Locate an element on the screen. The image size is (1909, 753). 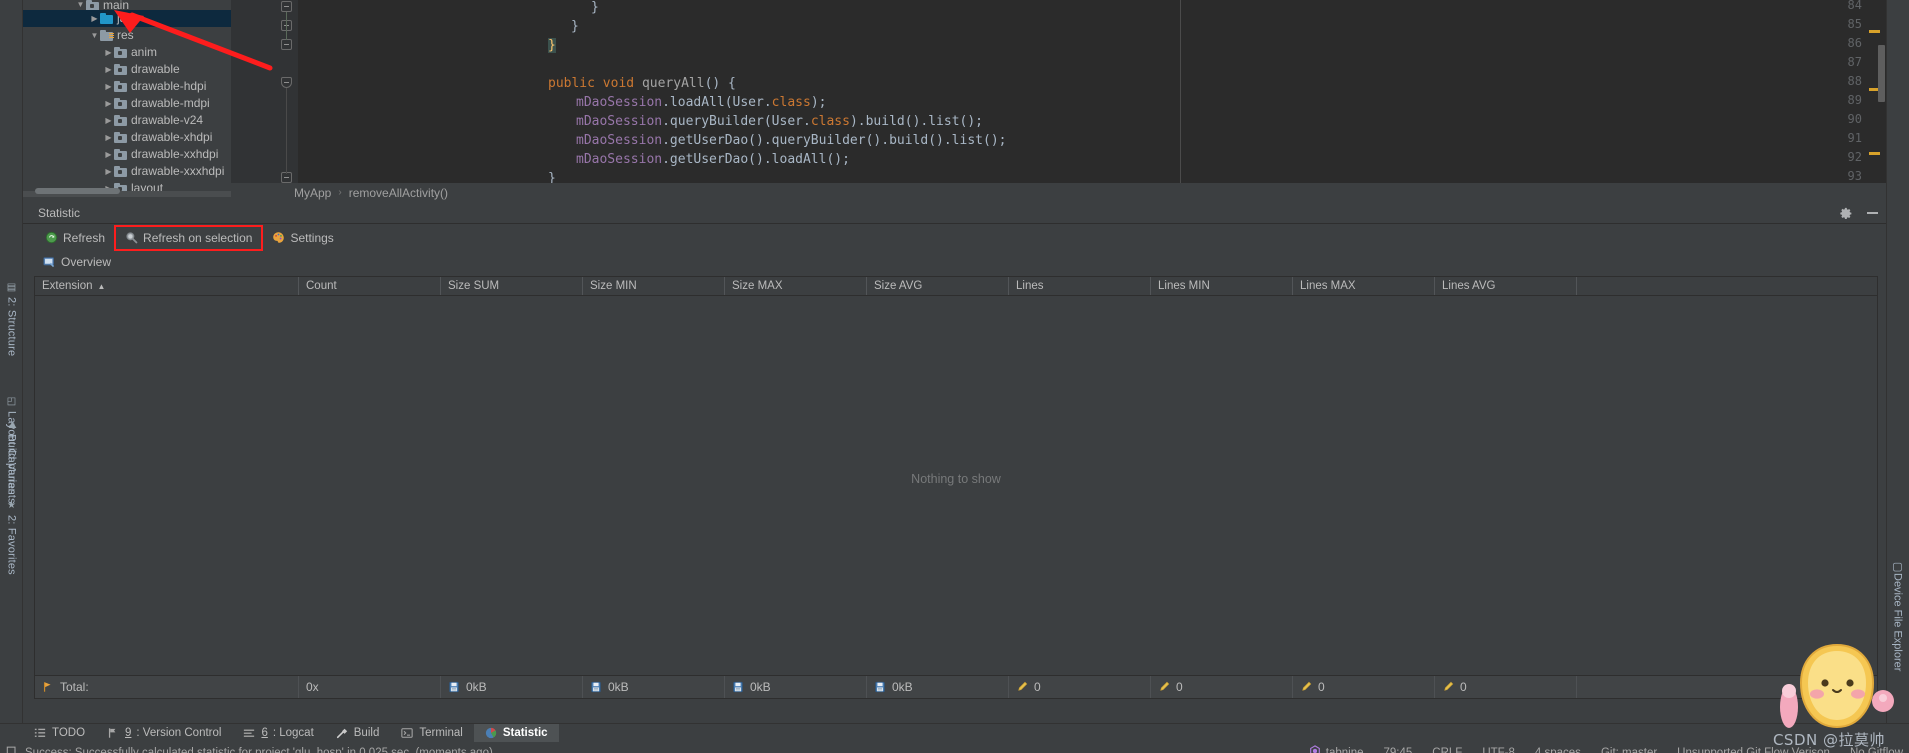
table-column-header: Lines AVG is located at coordinates (1506, 286).